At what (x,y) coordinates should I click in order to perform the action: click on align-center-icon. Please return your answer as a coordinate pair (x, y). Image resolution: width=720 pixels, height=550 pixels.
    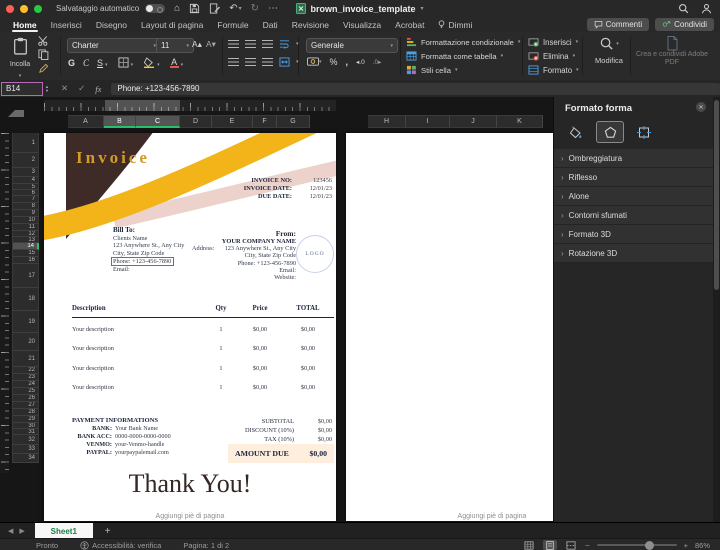
    Looking at the image, I should click on (250, 62).